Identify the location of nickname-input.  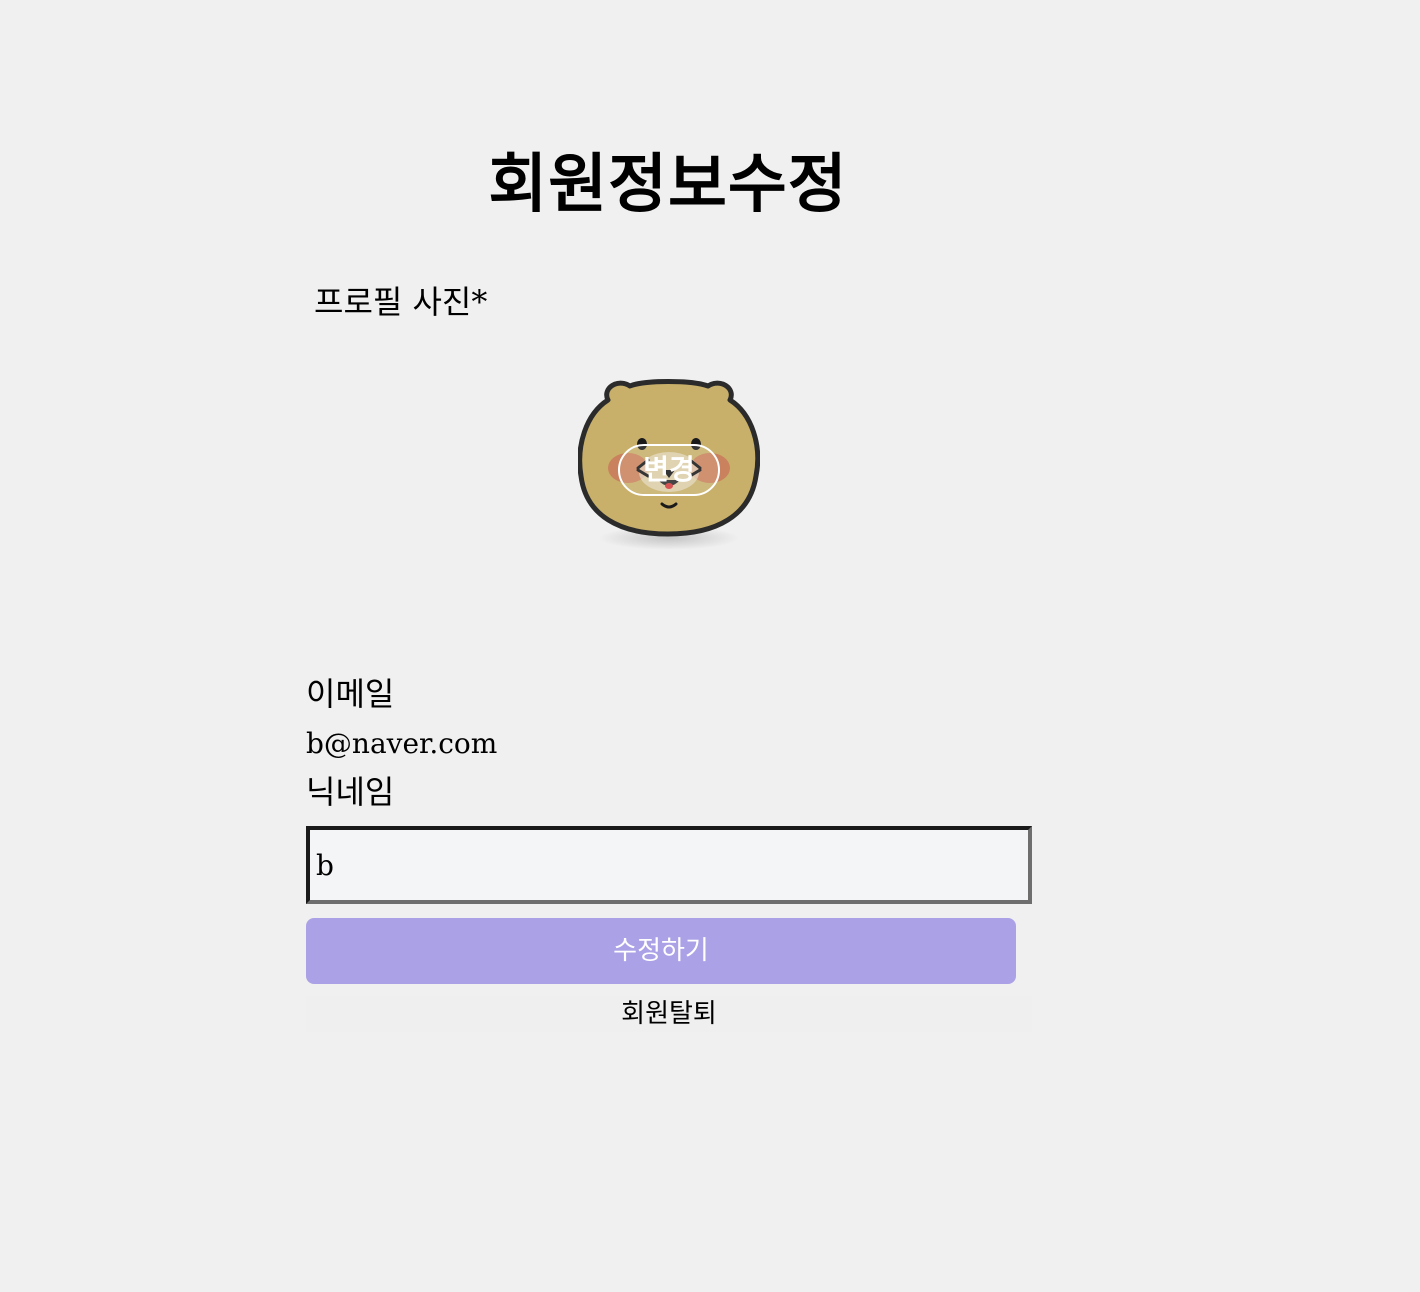
(669, 865).